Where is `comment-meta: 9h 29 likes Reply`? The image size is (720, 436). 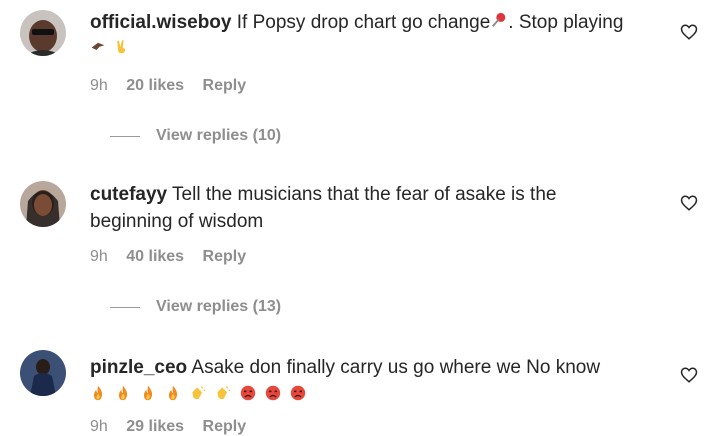
comment-meta: 9h 29 likes Reply is located at coordinates (175, 427).